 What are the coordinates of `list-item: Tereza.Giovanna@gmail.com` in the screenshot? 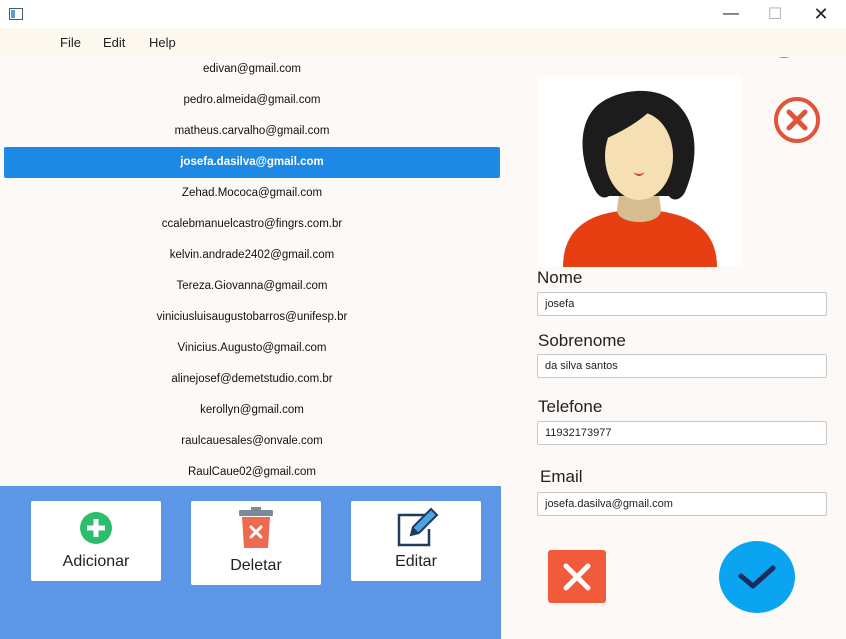 It's located at (252, 286).